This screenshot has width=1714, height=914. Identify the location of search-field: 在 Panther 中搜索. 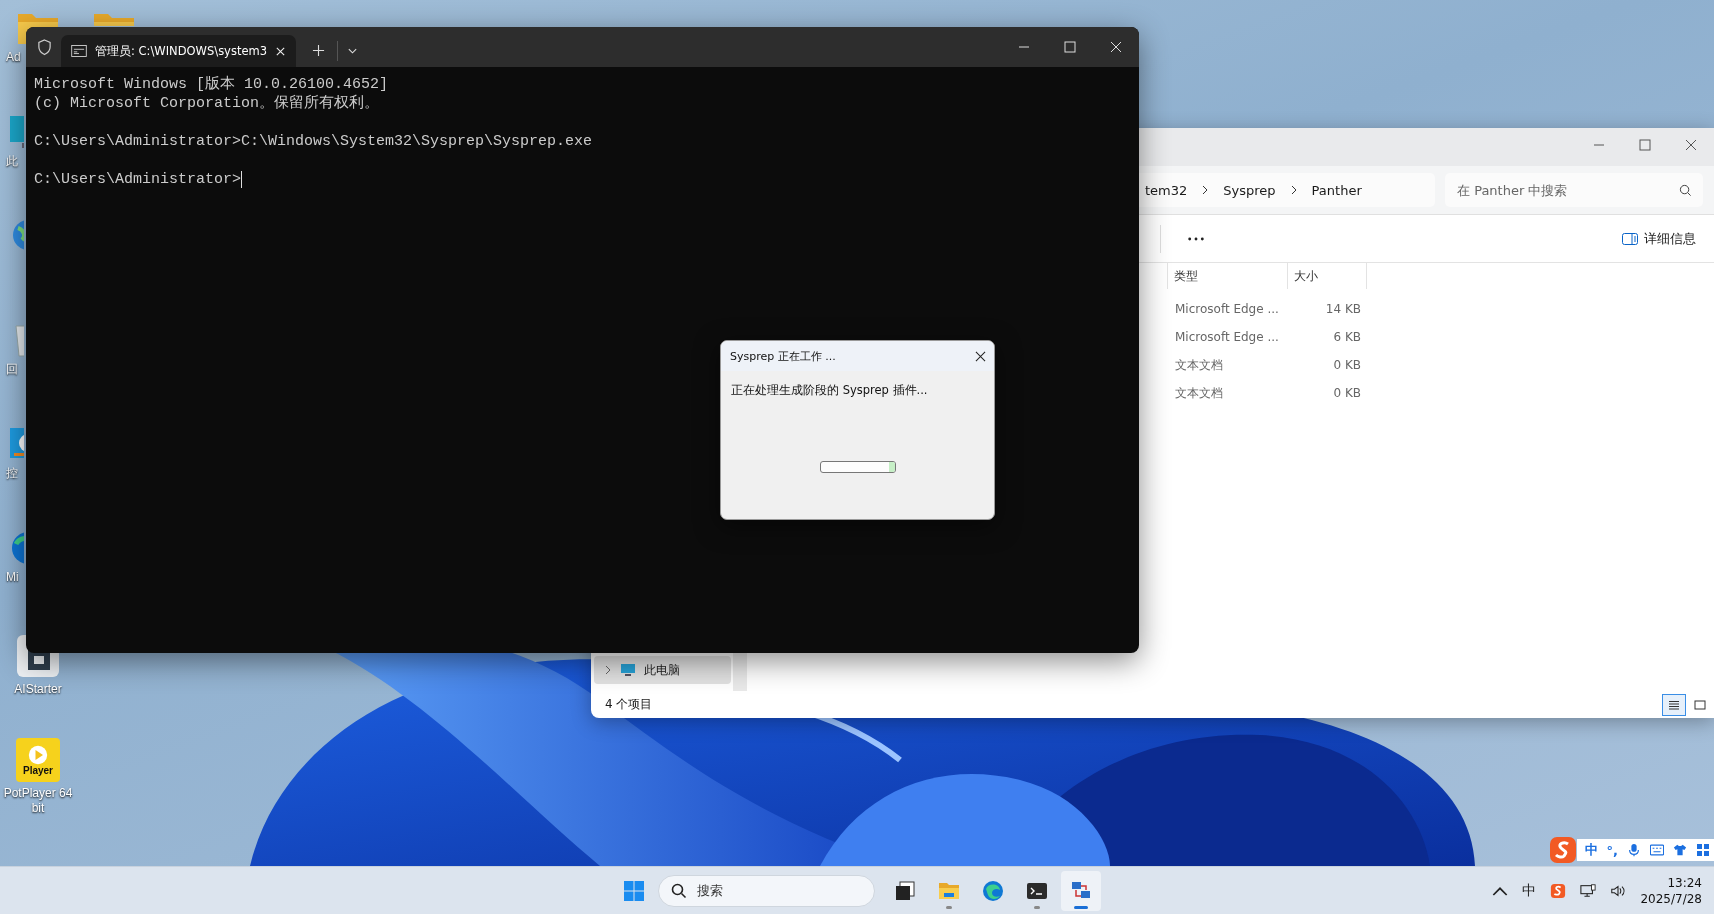
(1574, 190).